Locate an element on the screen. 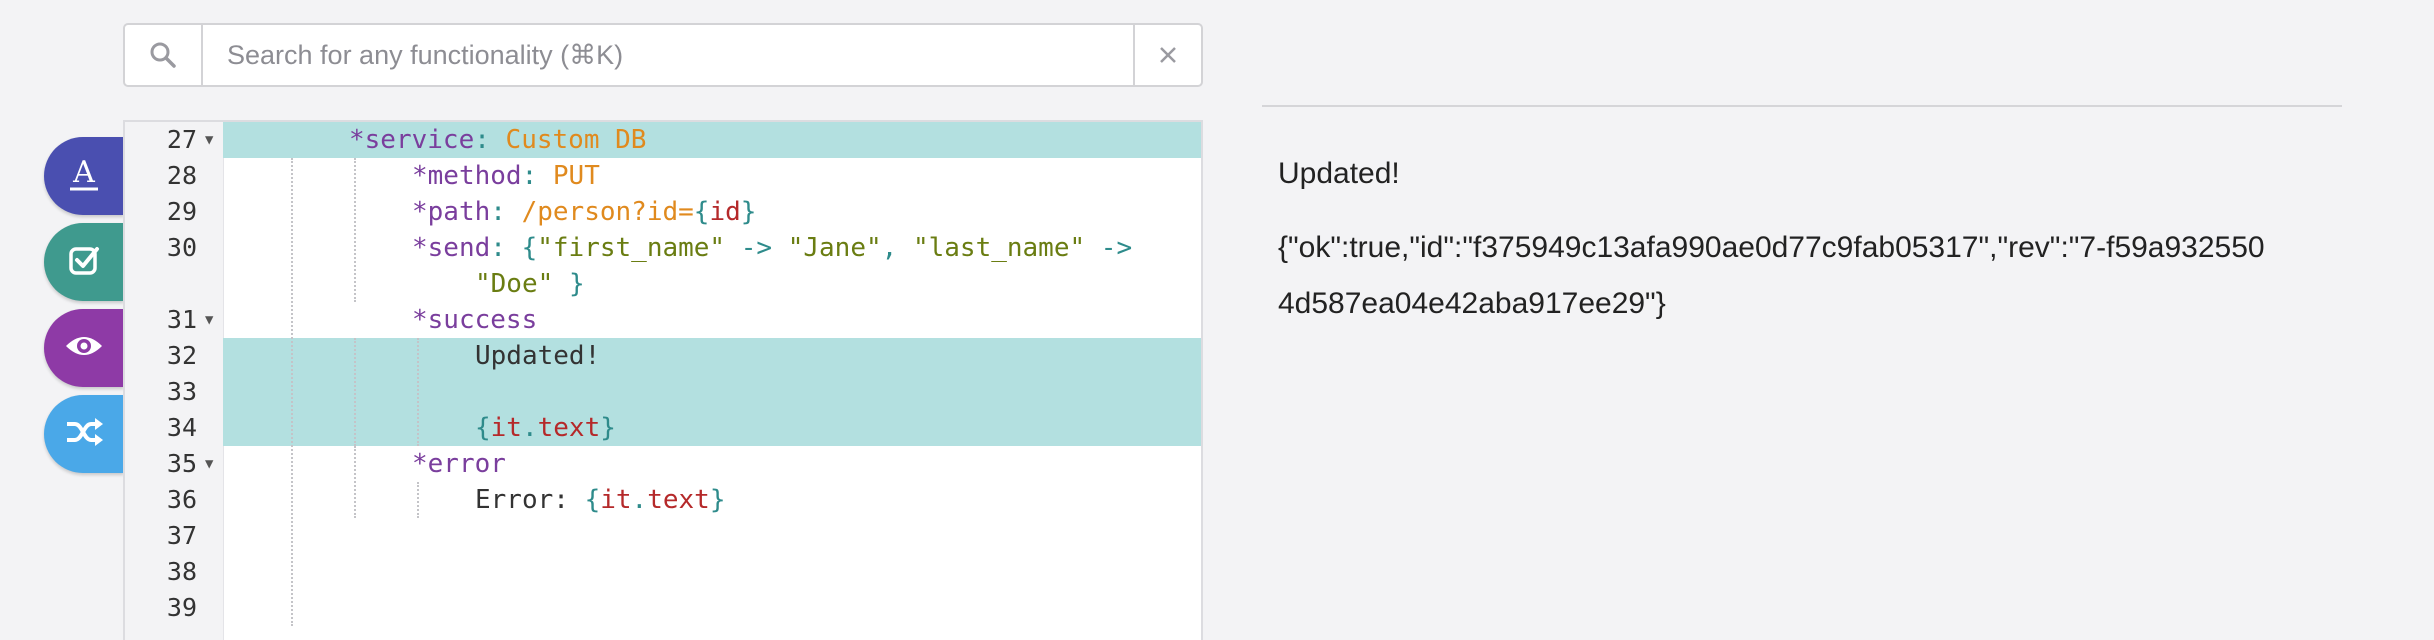 The width and height of the screenshot is (2434, 640). line-number: 32 is located at coordinates (181, 355).